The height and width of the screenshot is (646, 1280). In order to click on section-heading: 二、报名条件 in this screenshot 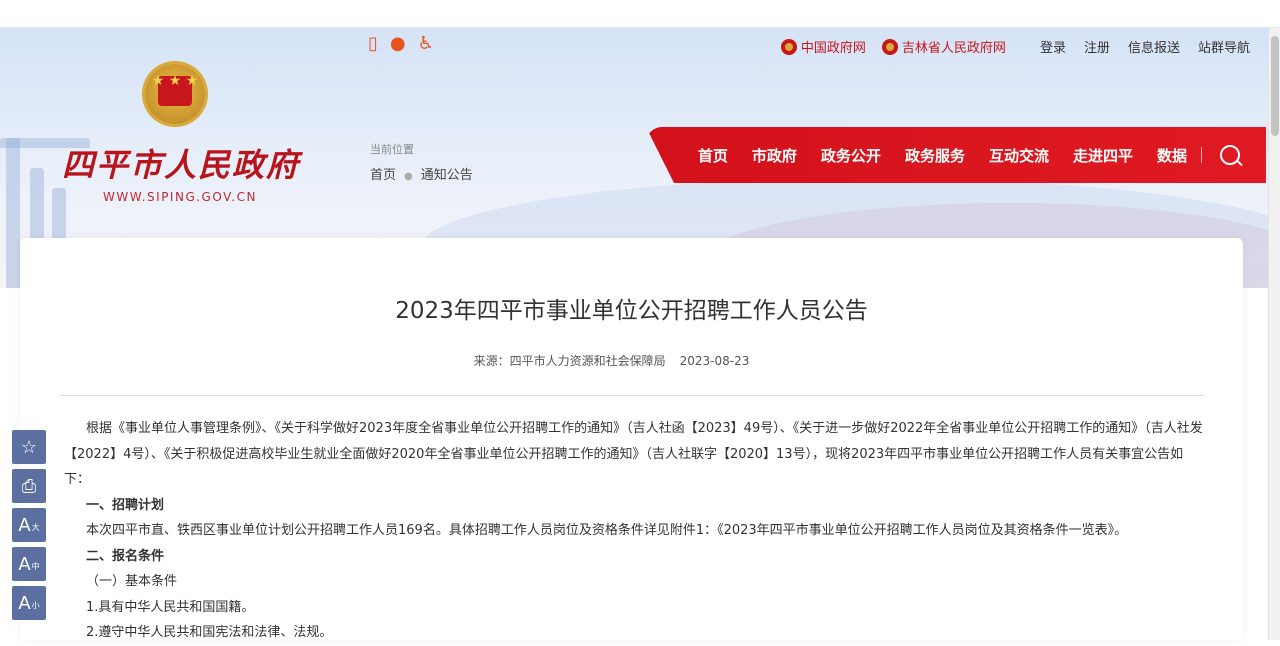, I will do `click(125, 556)`.